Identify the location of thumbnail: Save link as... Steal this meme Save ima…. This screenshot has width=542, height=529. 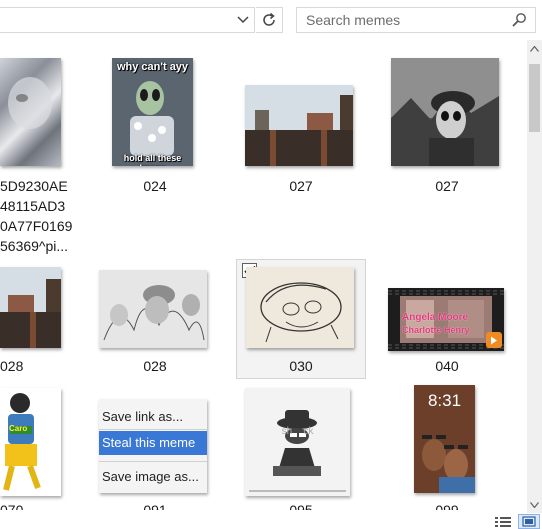
(153, 446).